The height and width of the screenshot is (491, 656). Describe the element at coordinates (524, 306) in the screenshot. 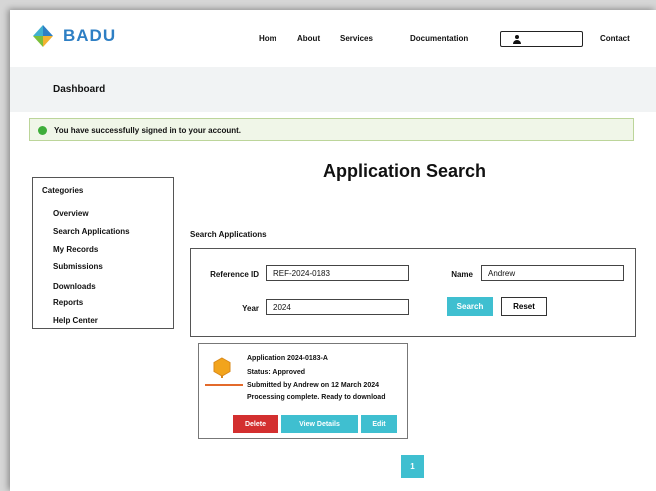

I see `reset-button: Reset` at that location.